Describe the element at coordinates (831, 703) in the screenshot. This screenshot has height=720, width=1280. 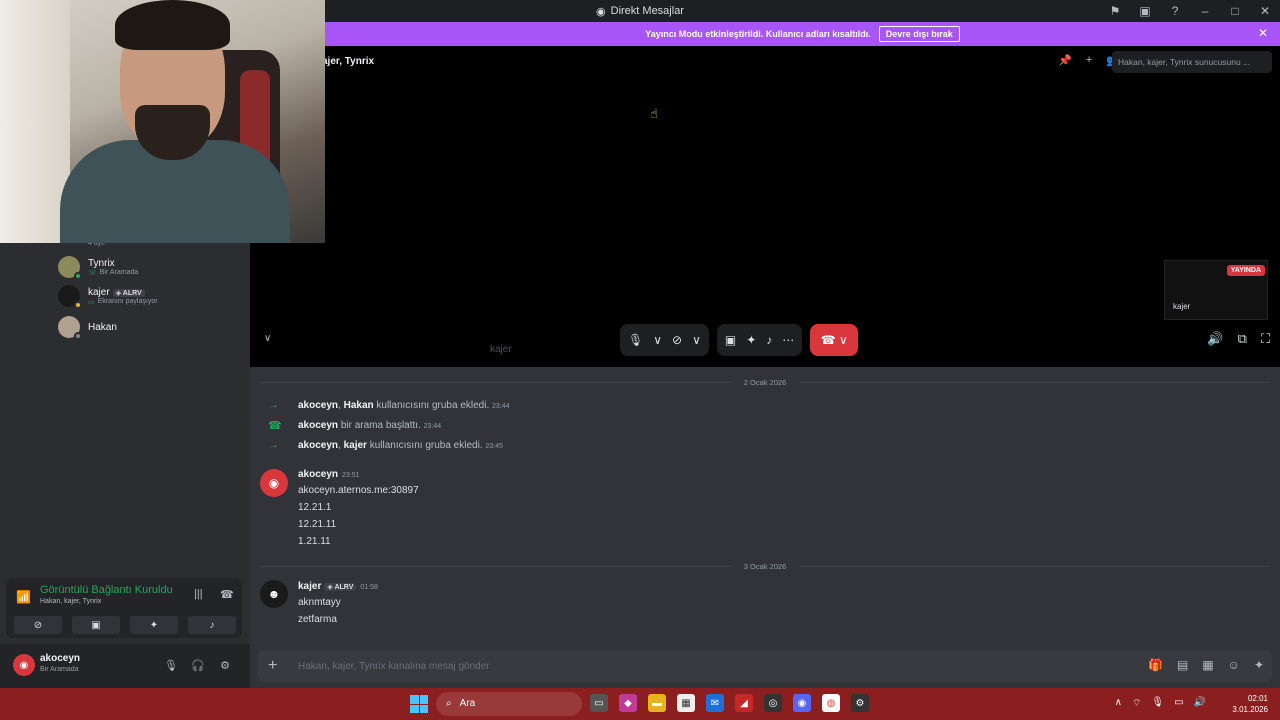
I see `chrome-icon: ◍` at that location.